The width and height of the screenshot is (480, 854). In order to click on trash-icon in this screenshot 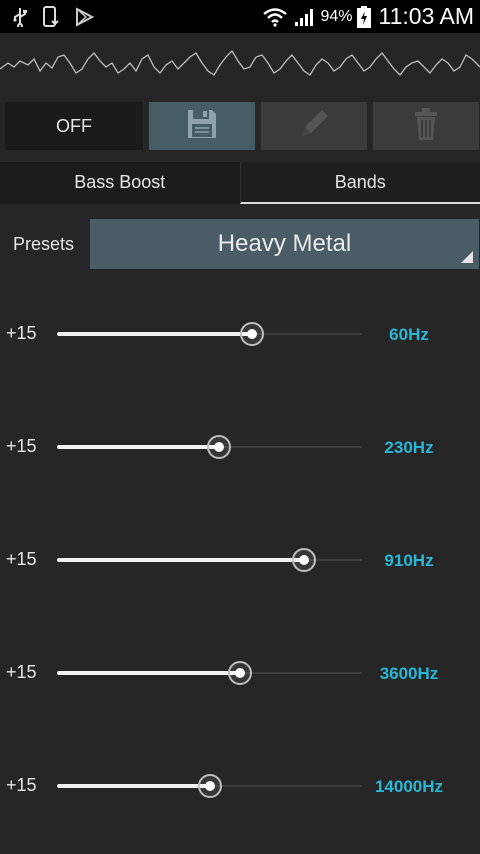, I will do `click(426, 126)`.